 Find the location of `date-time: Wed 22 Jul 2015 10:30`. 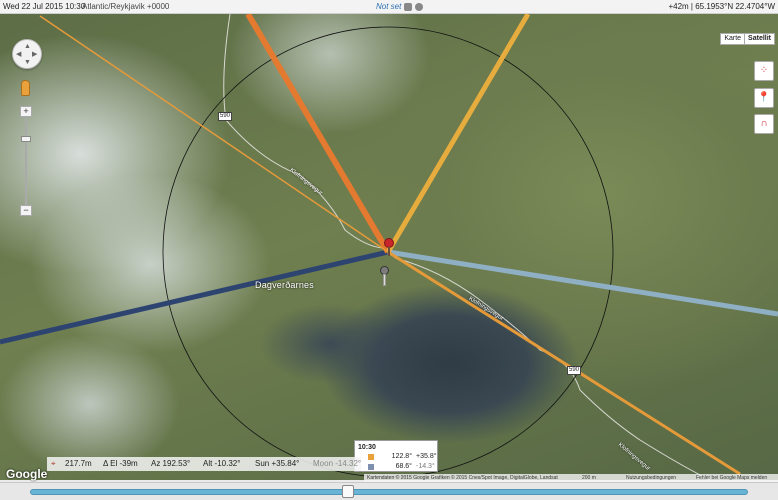

date-time: Wed 22 Jul 2015 10:30 is located at coordinates (44, 7).